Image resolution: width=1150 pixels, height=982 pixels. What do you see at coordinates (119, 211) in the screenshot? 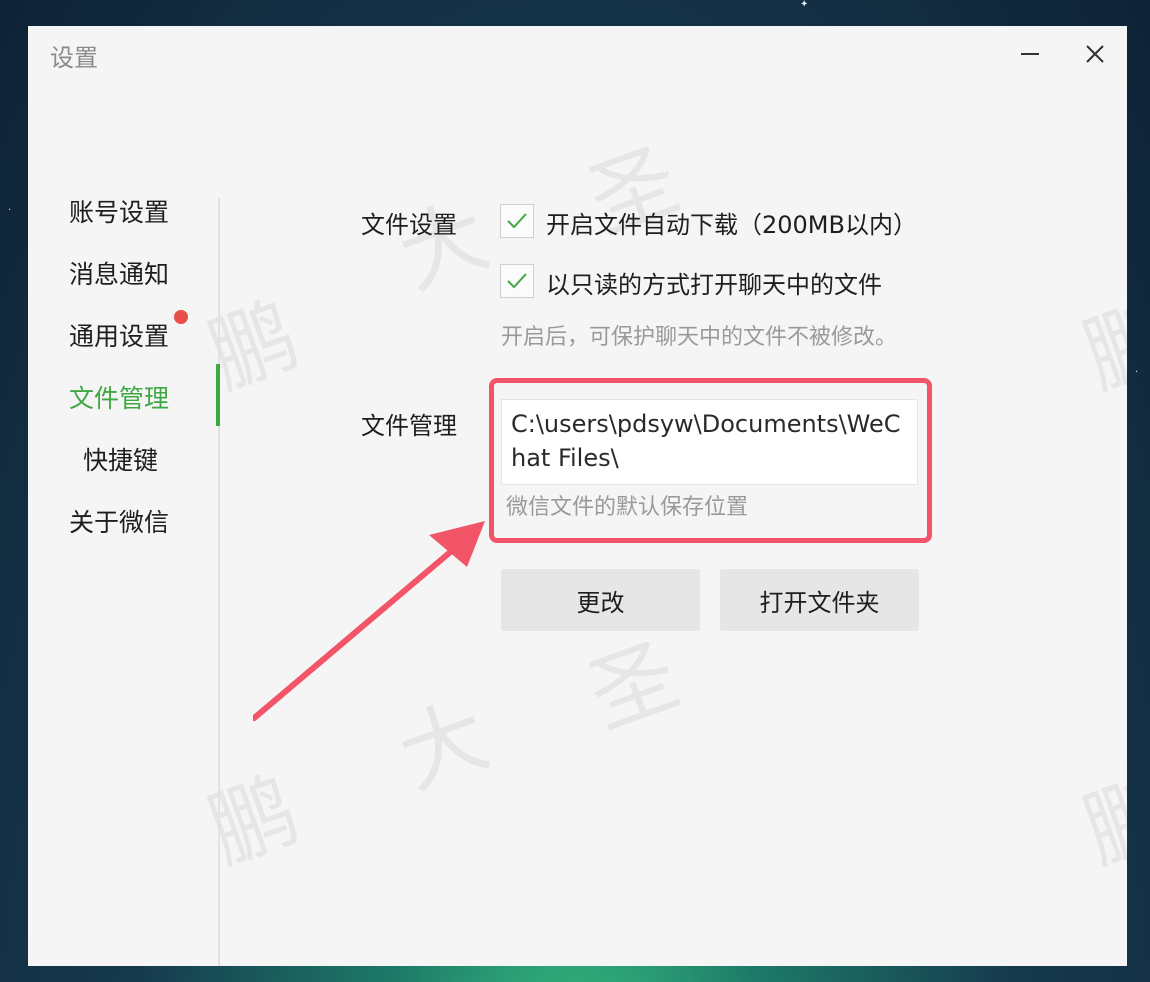
I see `sidebar-item-account: 账号设置` at bounding box center [119, 211].